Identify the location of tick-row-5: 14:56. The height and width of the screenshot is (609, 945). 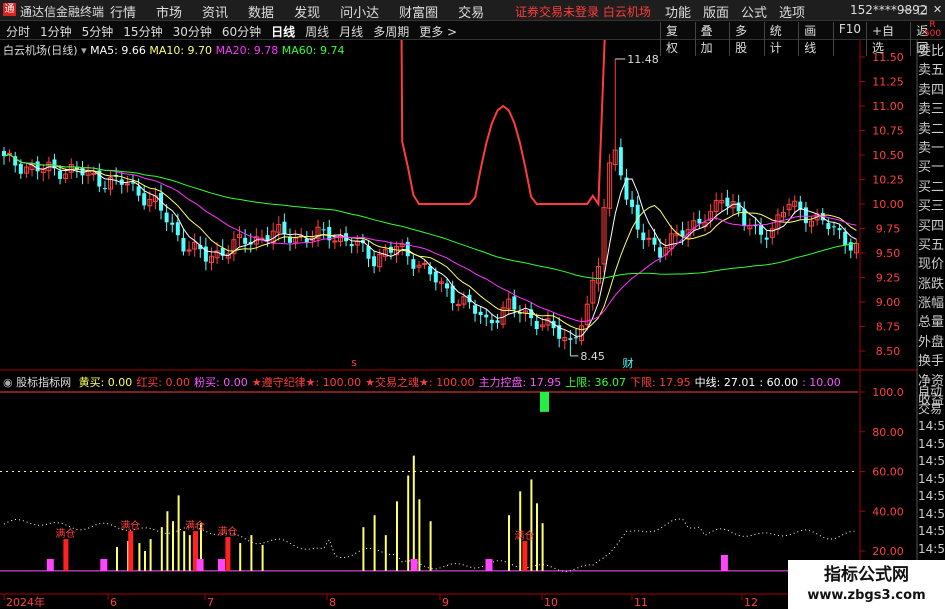
(931, 478).